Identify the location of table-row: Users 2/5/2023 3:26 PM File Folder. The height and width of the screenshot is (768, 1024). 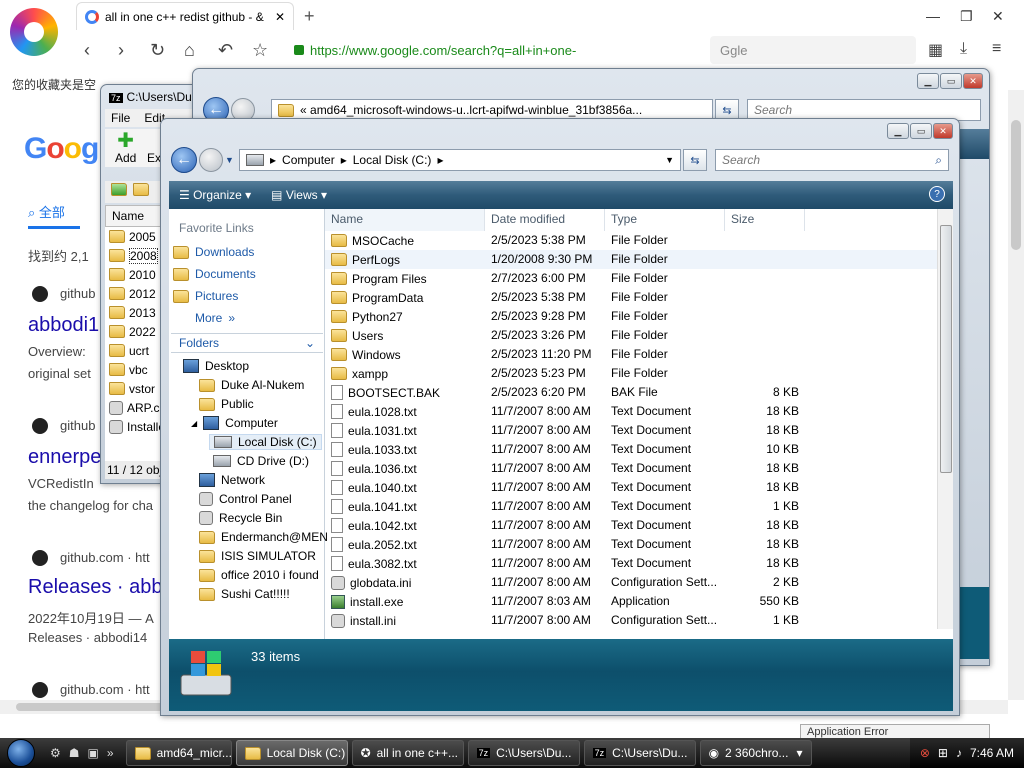
(631, 335).